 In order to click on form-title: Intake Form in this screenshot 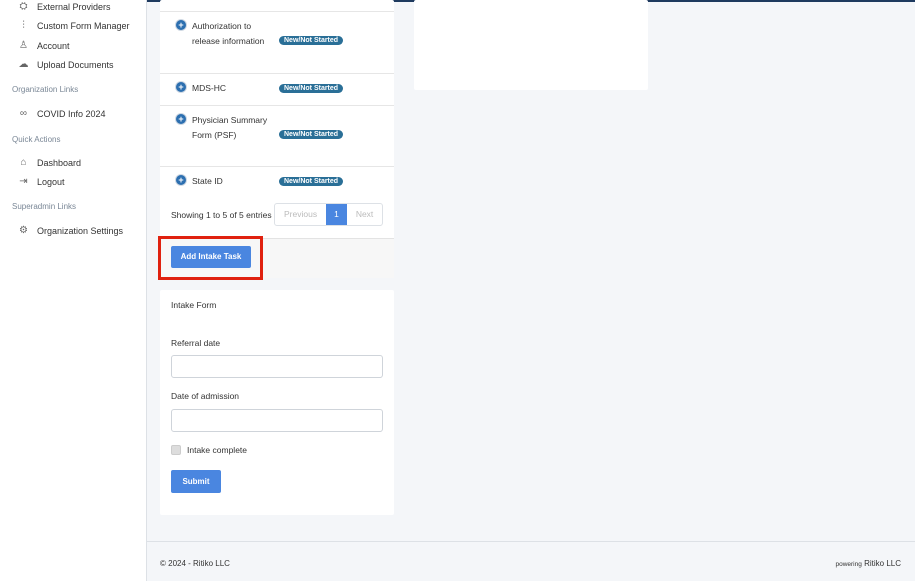, I will do `click(194, 305)`.